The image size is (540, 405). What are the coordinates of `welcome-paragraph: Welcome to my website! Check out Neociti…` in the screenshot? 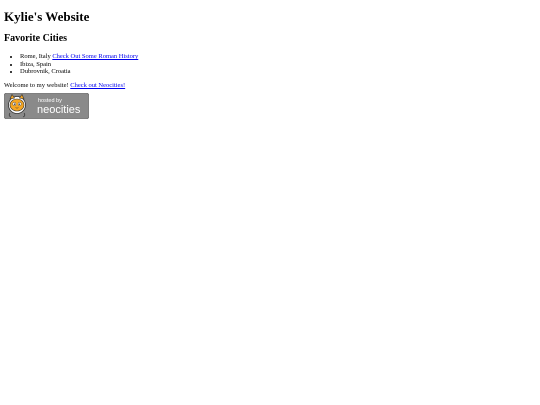 It's located at (270, 86).